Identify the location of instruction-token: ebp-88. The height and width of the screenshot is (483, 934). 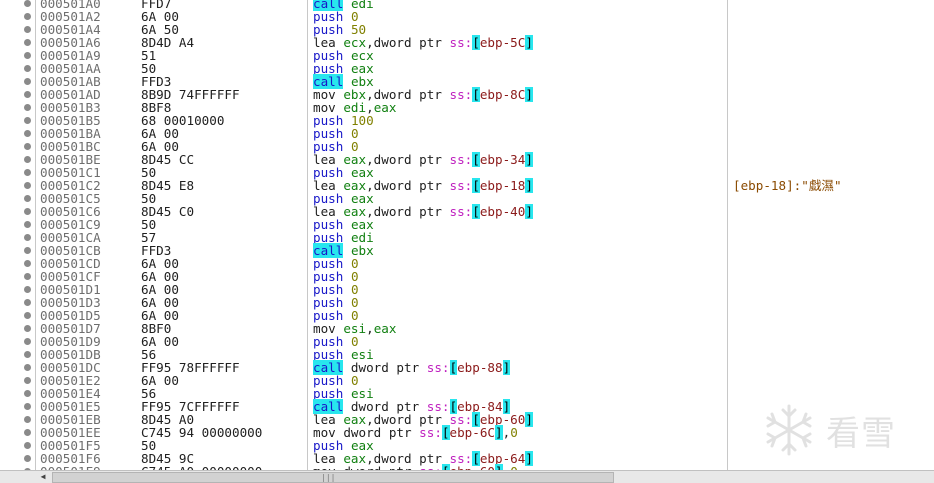
(480, 367).